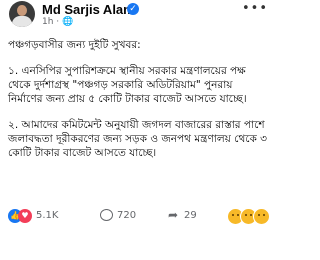 Image resolution: width=320 pixels, height=260 pixels. I want to click on reaction-count: 5.1K, so click(47, 216).